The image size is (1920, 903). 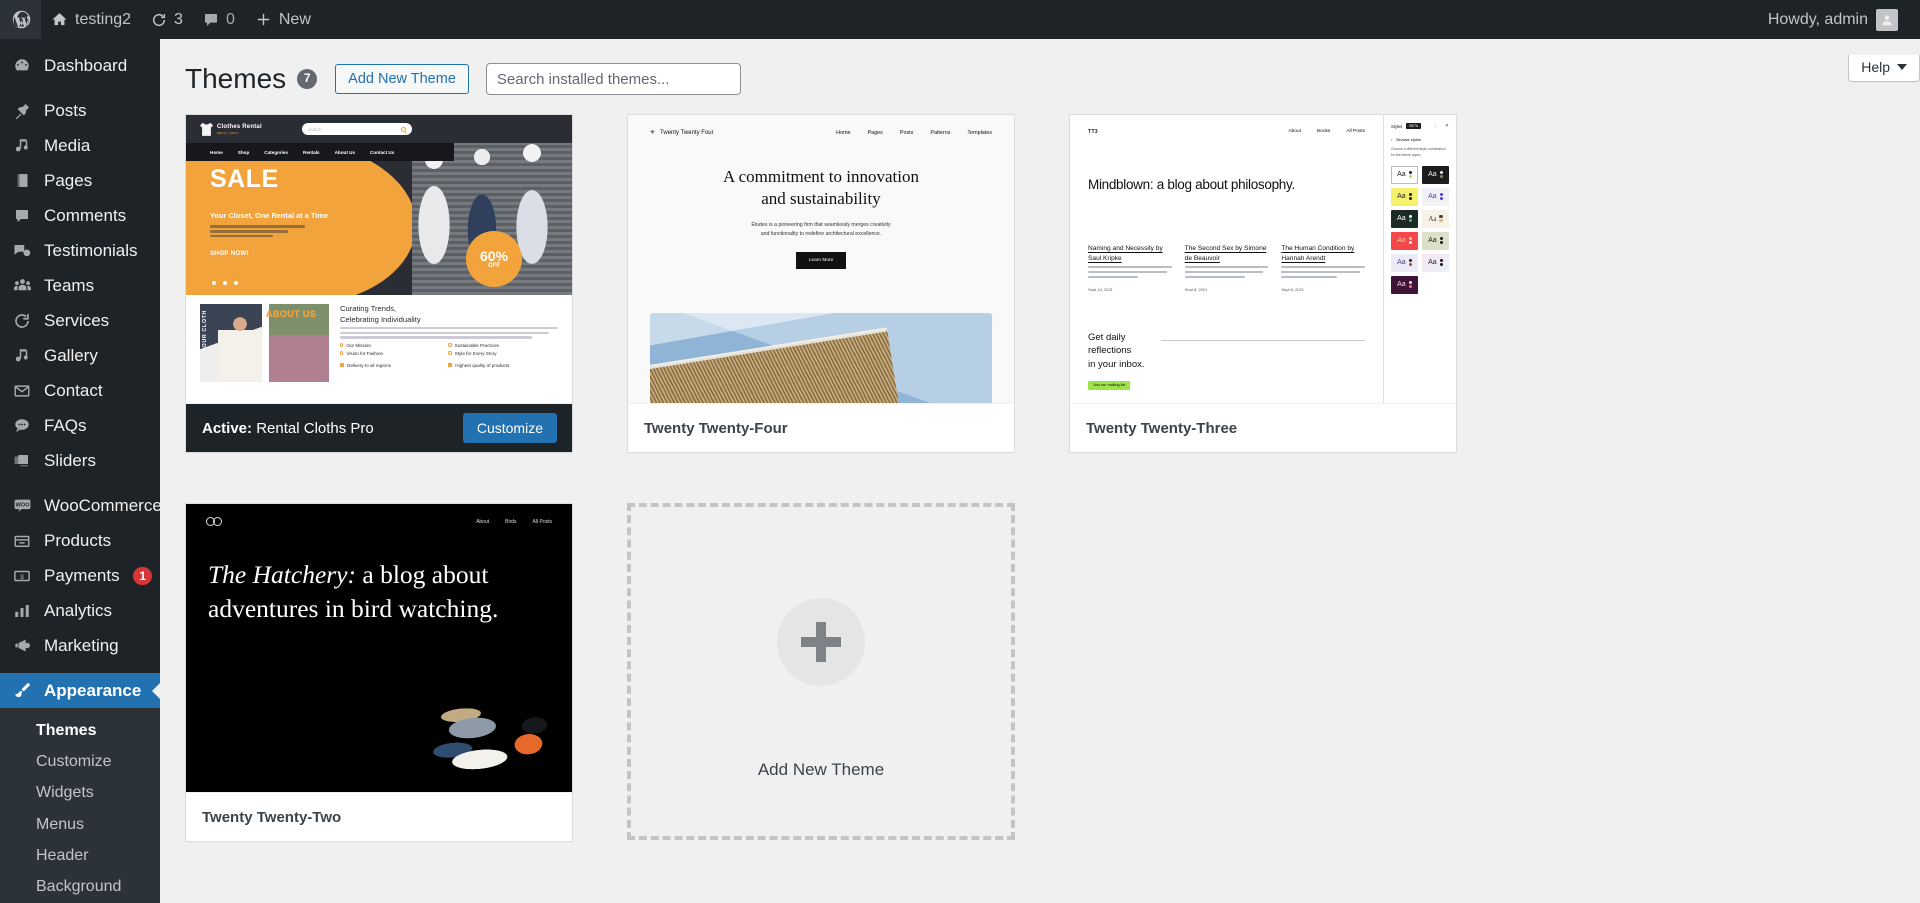 I want to click on preview-discount-badge: 60% OFF, so click(x=494, y=259).